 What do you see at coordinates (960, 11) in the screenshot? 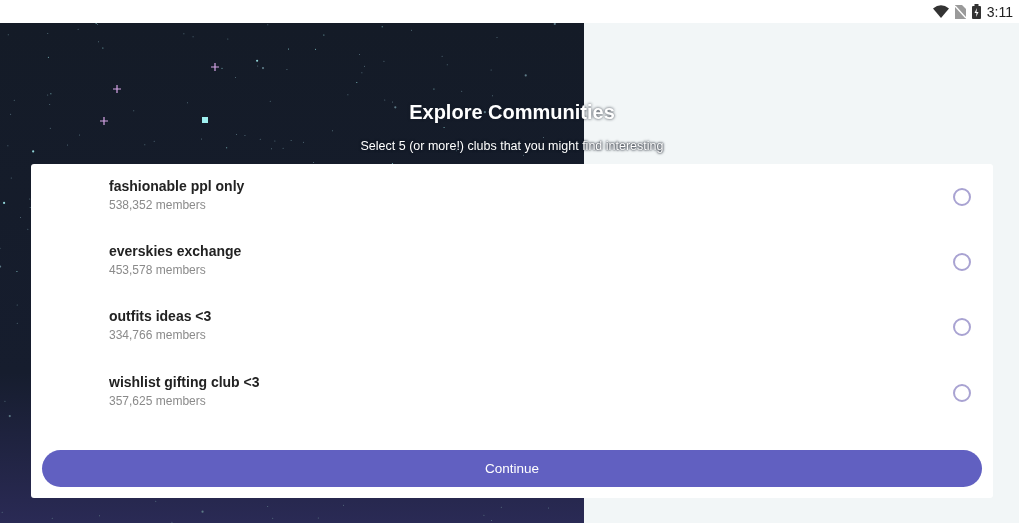
I see `no-sim-icon` at bounding box center [960, 11].